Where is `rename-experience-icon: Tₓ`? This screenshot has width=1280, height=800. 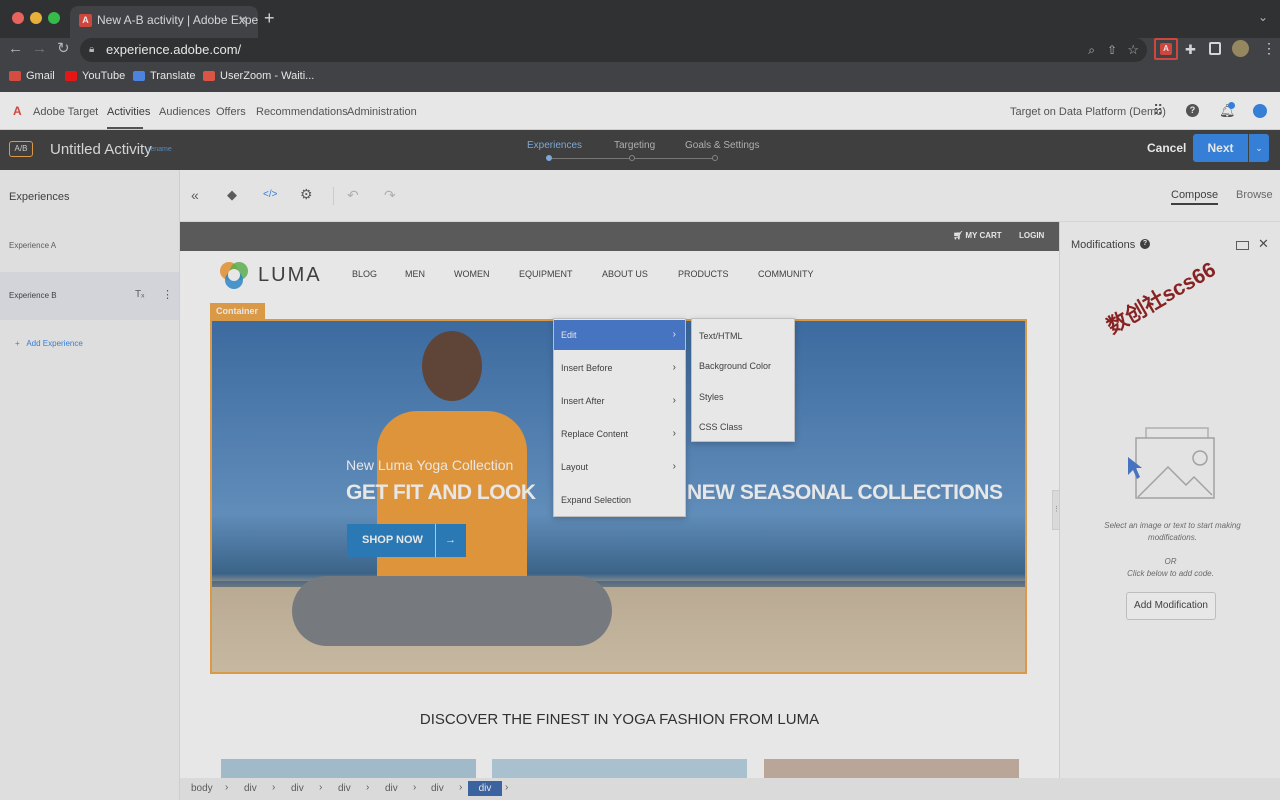 rename-experience-icon: Tₓ is located at coordinates (139, 294).